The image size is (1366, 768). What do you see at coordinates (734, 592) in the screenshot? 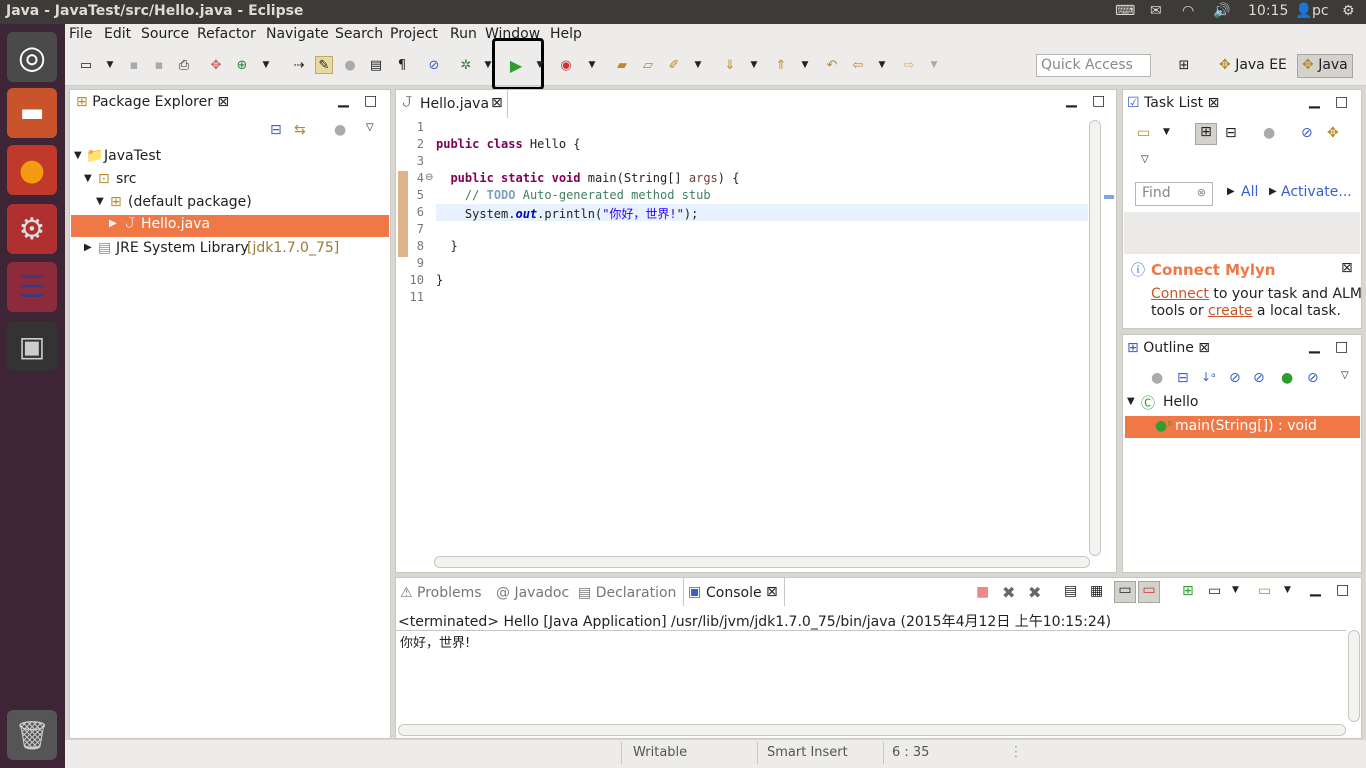
I see `tab-console: ▣ Console ⊠` at bounding box center [734, 592].